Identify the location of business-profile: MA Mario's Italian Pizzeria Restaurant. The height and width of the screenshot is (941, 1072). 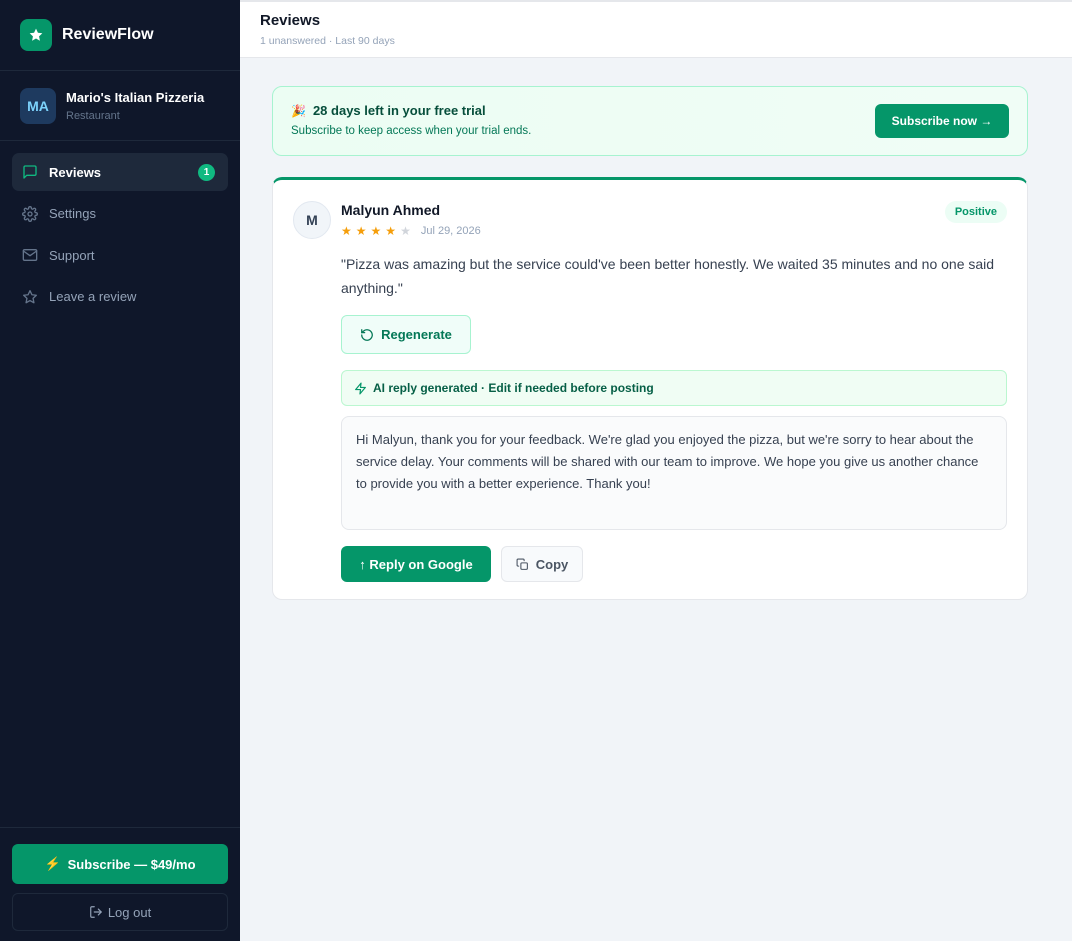
(120, 106).